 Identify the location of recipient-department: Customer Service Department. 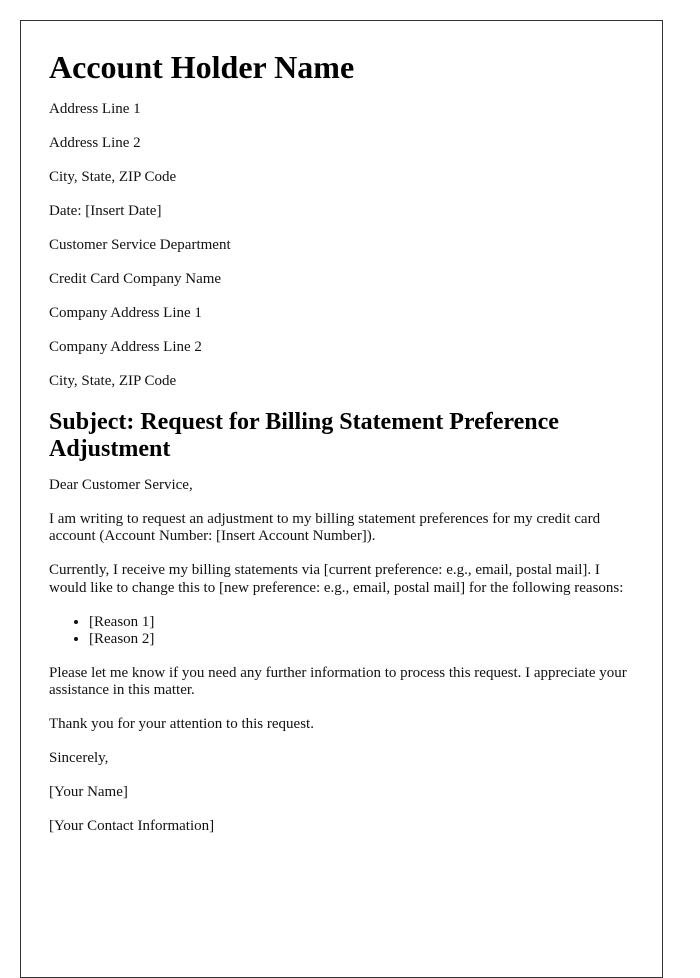
(140, 245).